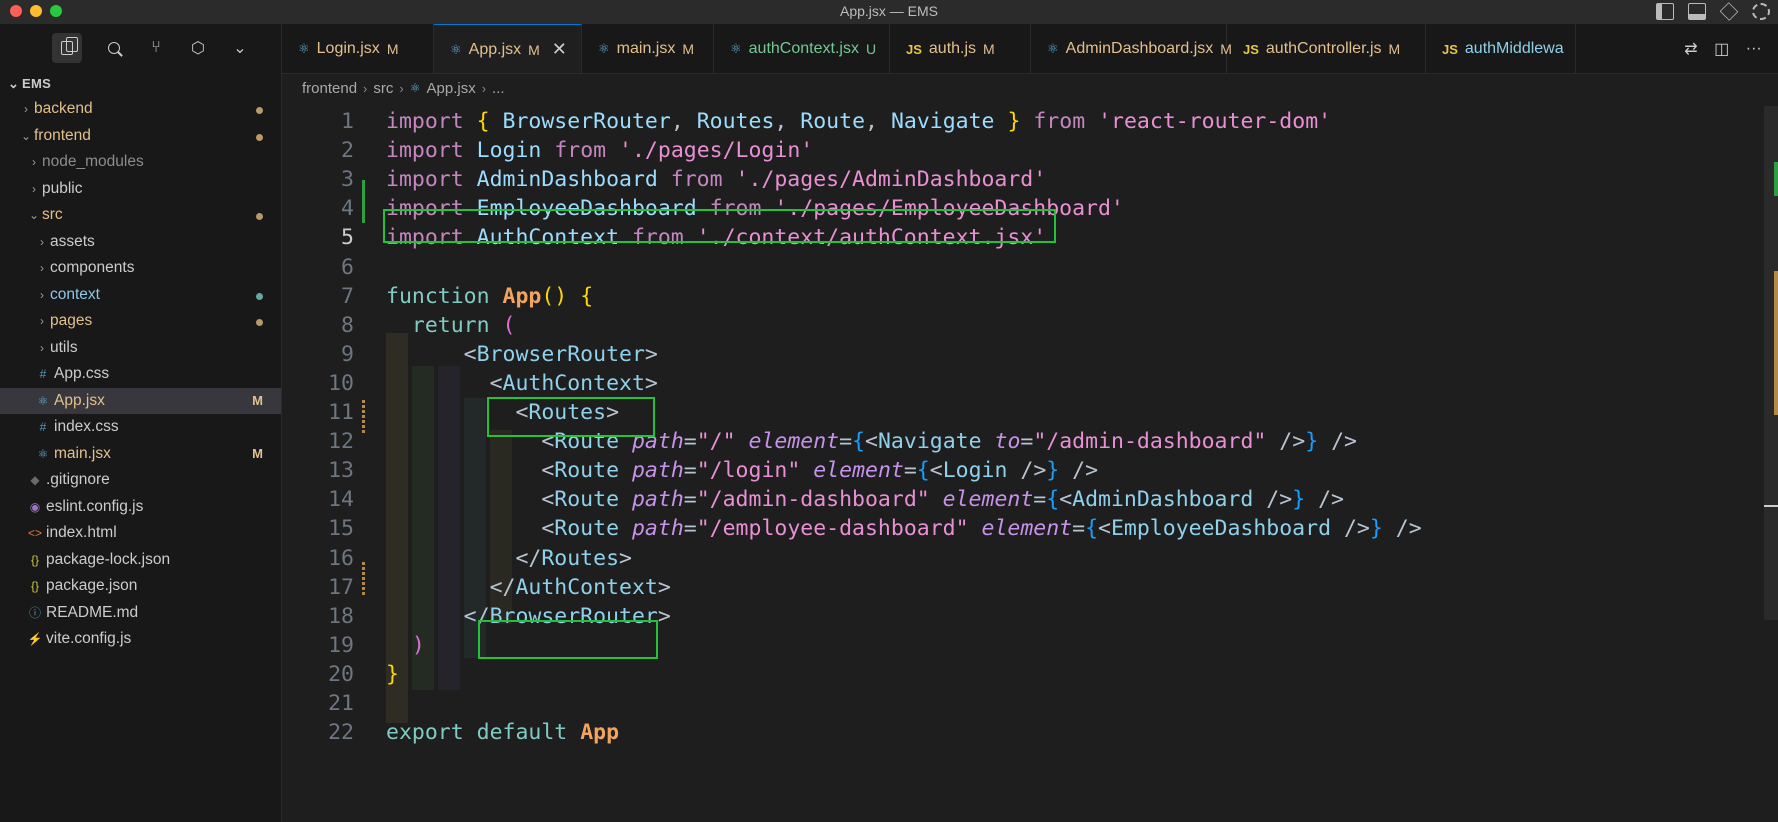 The width and height of the screenshot is (1778, 822). Describe the element at coordinates (648, 48) in the screenshot. I see `tab-main-jsx: ⚛ main.jsx M` at that location.